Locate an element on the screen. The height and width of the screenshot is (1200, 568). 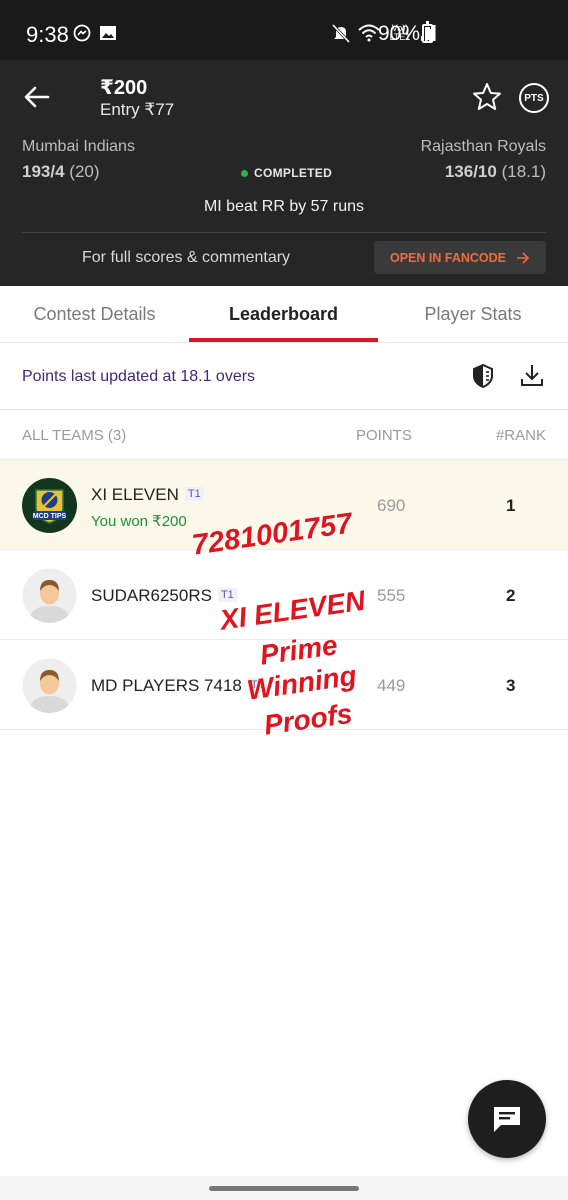
download-icon is located at coordinates (532, 375).